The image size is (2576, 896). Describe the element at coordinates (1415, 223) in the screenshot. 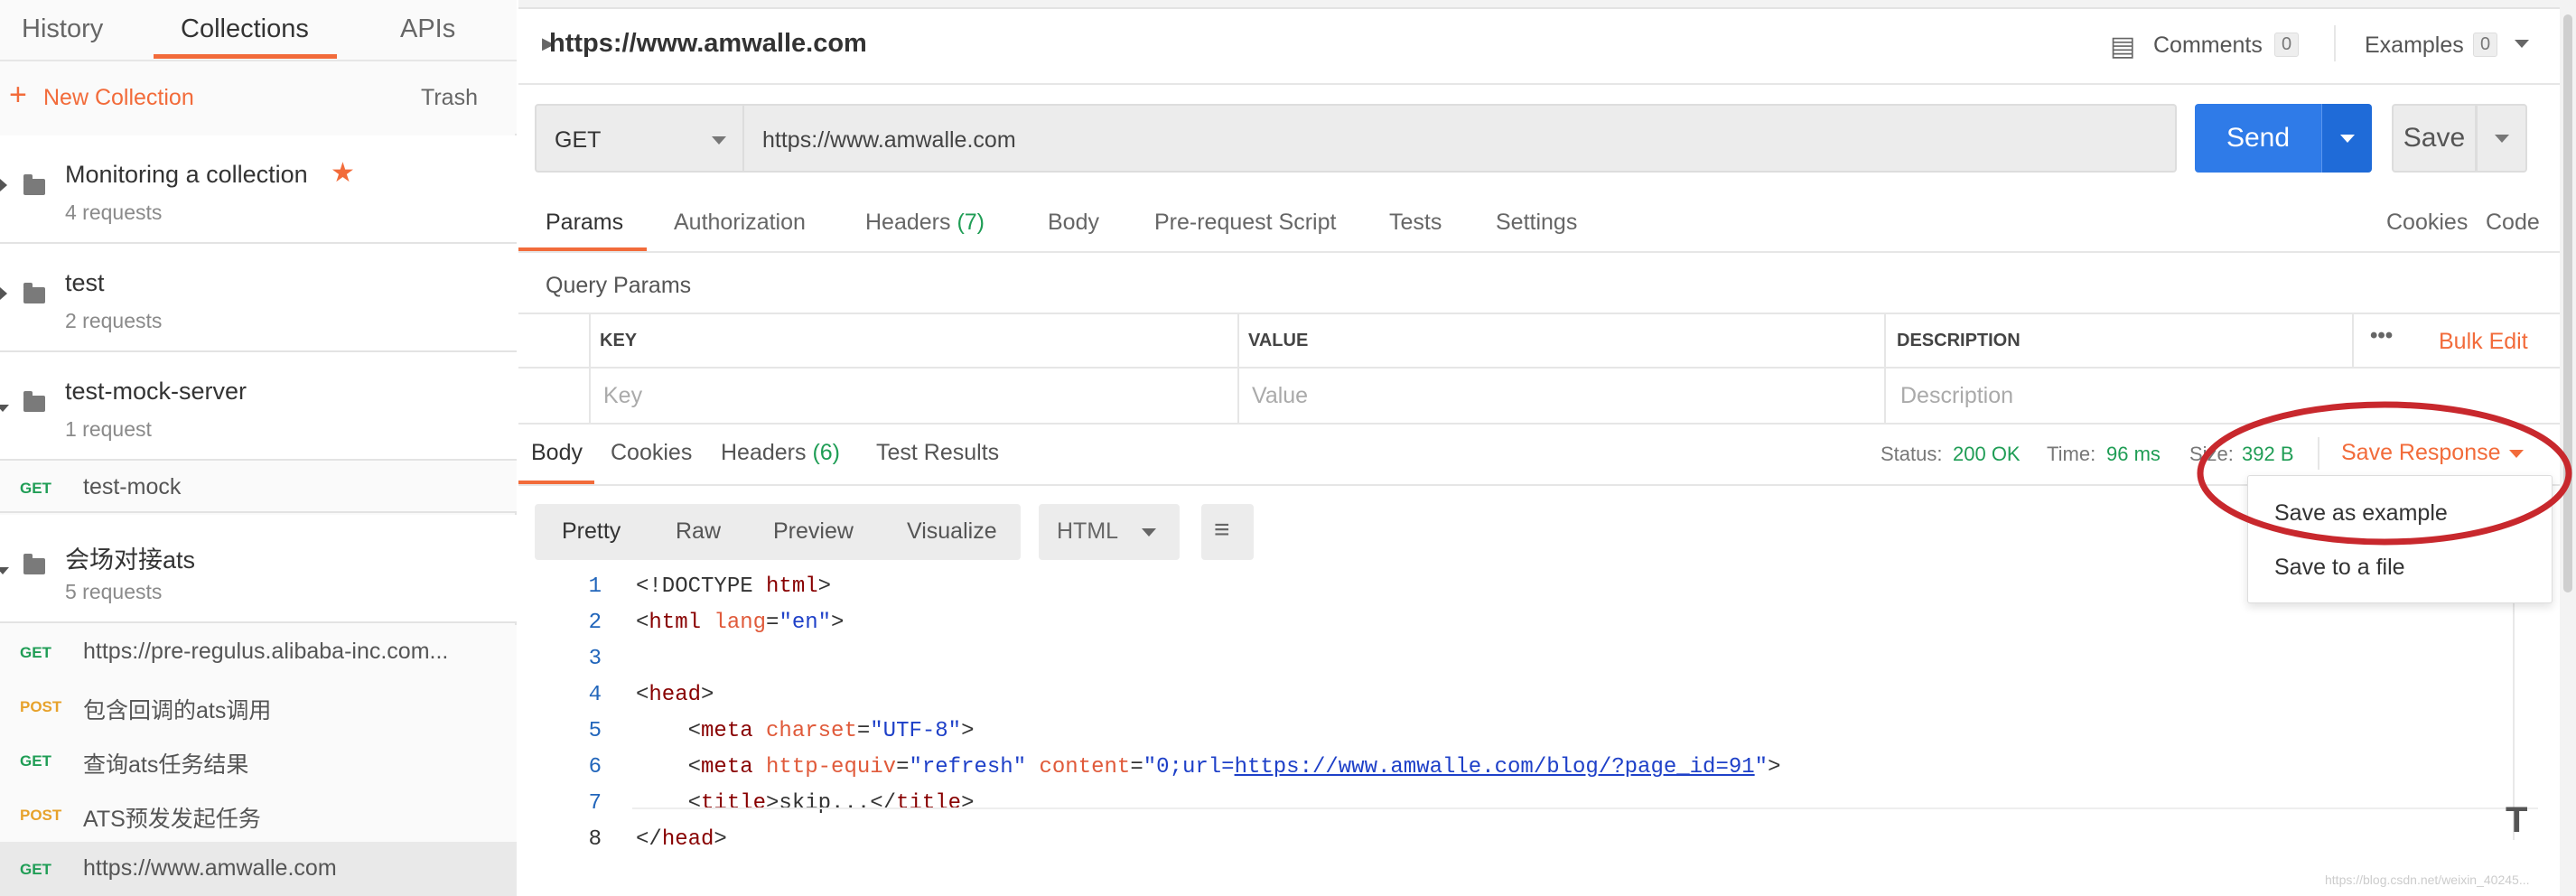

I see `tab-tests: Tests` at that location.